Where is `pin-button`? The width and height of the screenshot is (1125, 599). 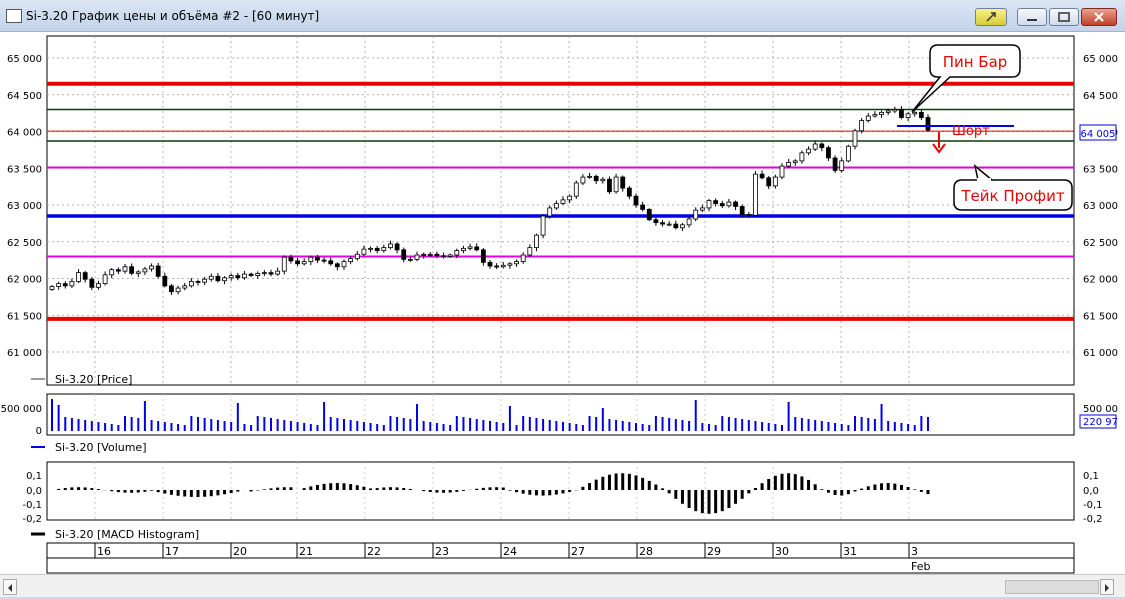 pin-button is located at coordinates (991, 17).